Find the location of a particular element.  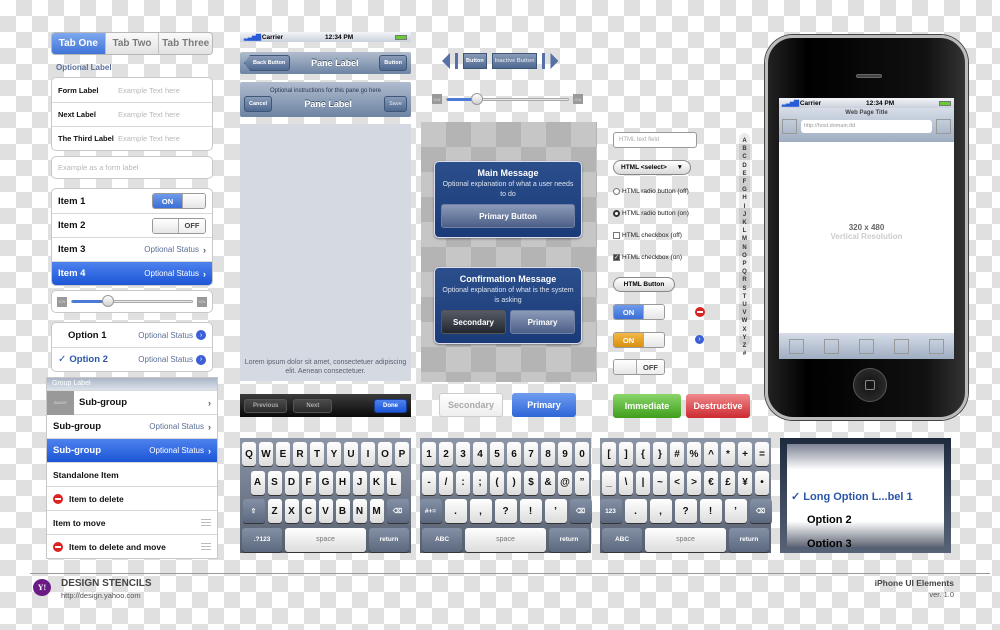

index-letter: P is located at coordinates (744, 264).